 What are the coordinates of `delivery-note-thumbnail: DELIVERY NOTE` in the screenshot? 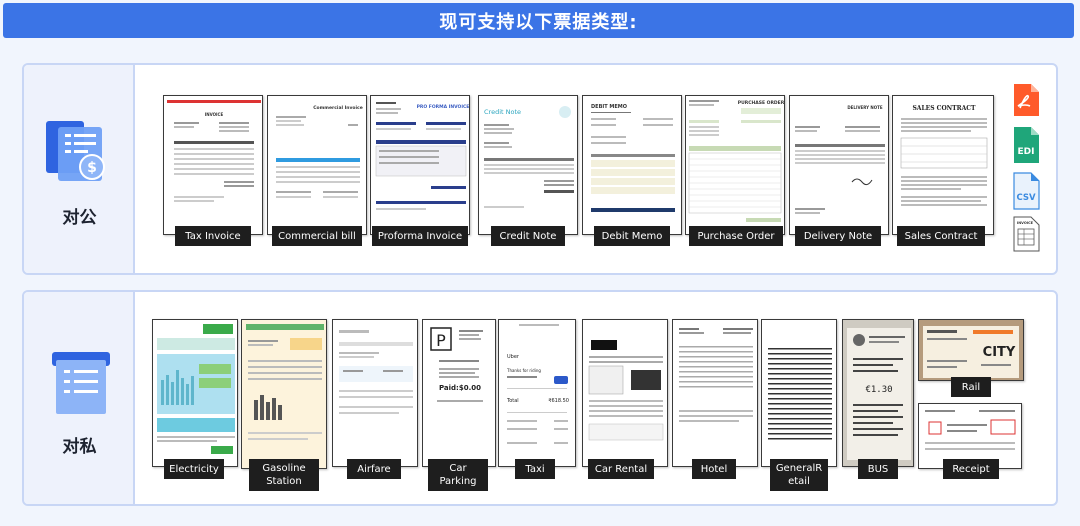 It's located at (839, 165).